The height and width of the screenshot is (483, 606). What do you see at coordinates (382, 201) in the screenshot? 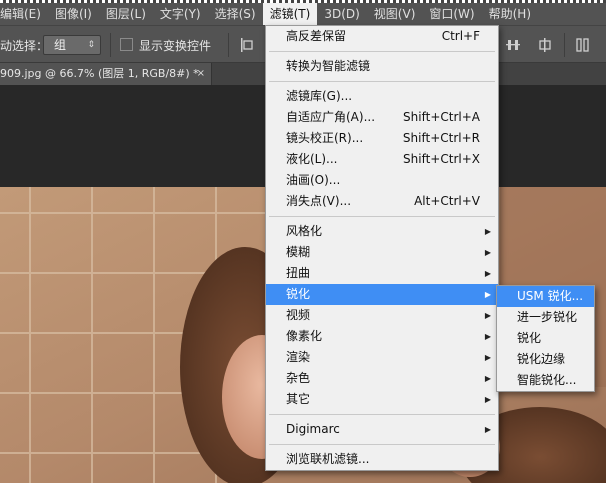
I see `filter-menu-item: 消失点(V)... Alt+Ctrl+V` at bounding box center [382, 201].